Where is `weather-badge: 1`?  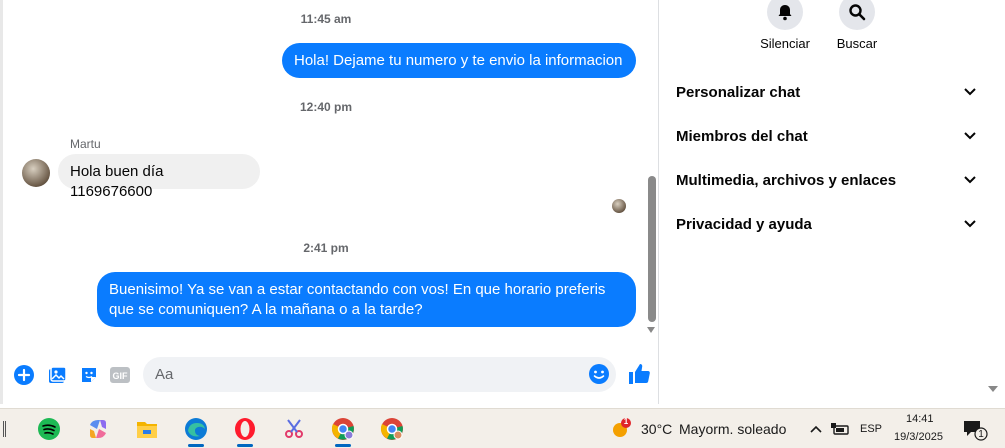
weather-badge: 1 is located at coordinates (626, 421).